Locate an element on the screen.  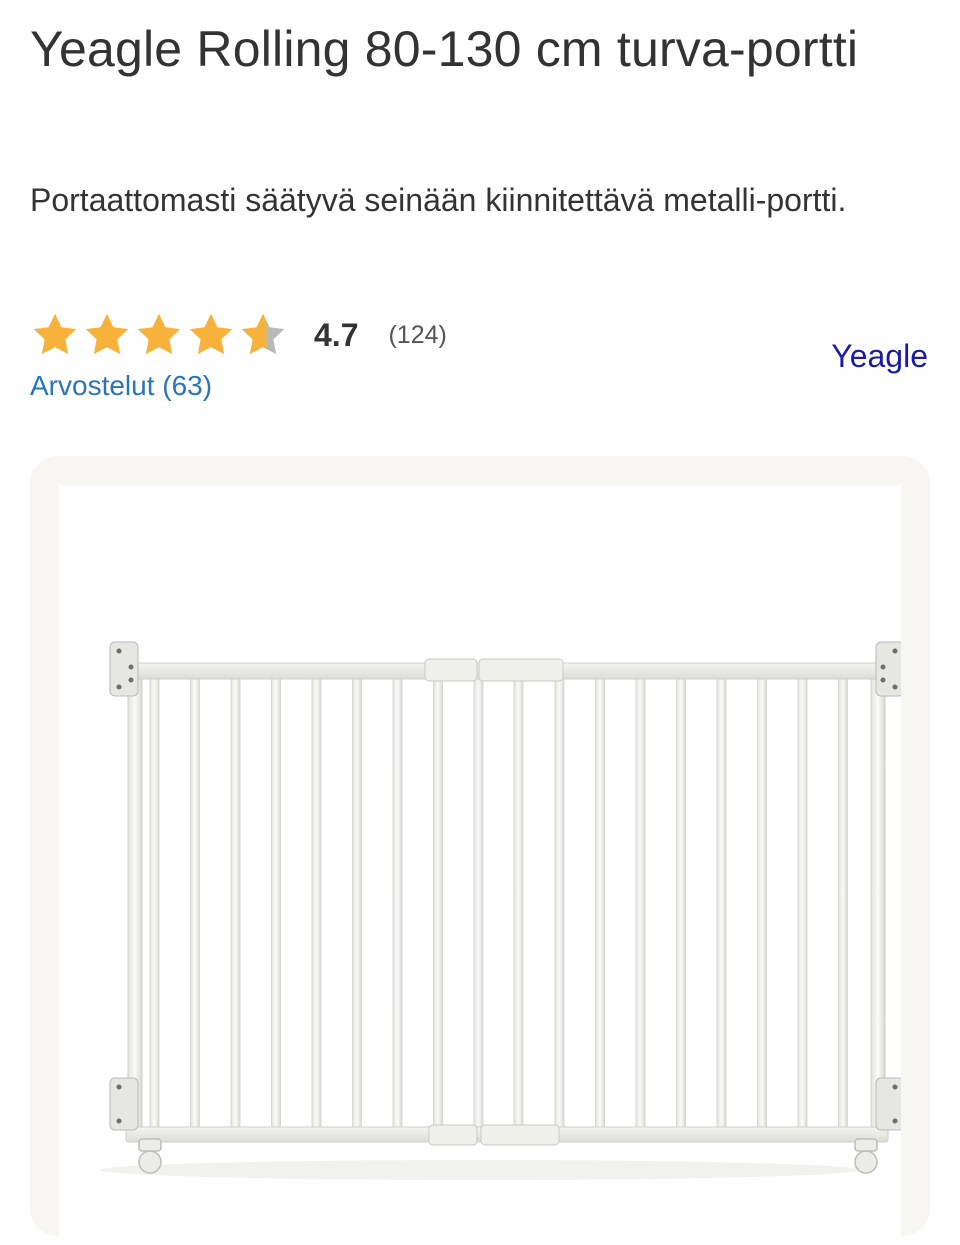
half-star-icon is located at coordinates (263, 334).